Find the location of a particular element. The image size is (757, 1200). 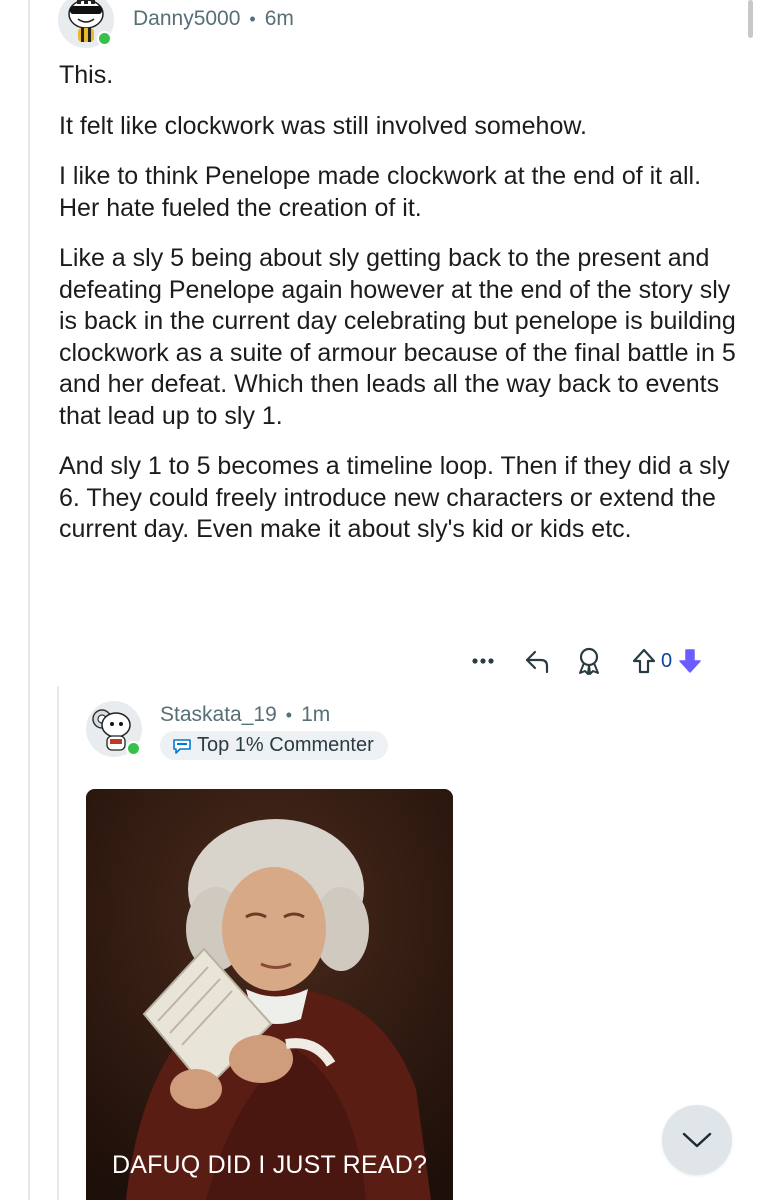

award-button is located at coordinates (589, 661).